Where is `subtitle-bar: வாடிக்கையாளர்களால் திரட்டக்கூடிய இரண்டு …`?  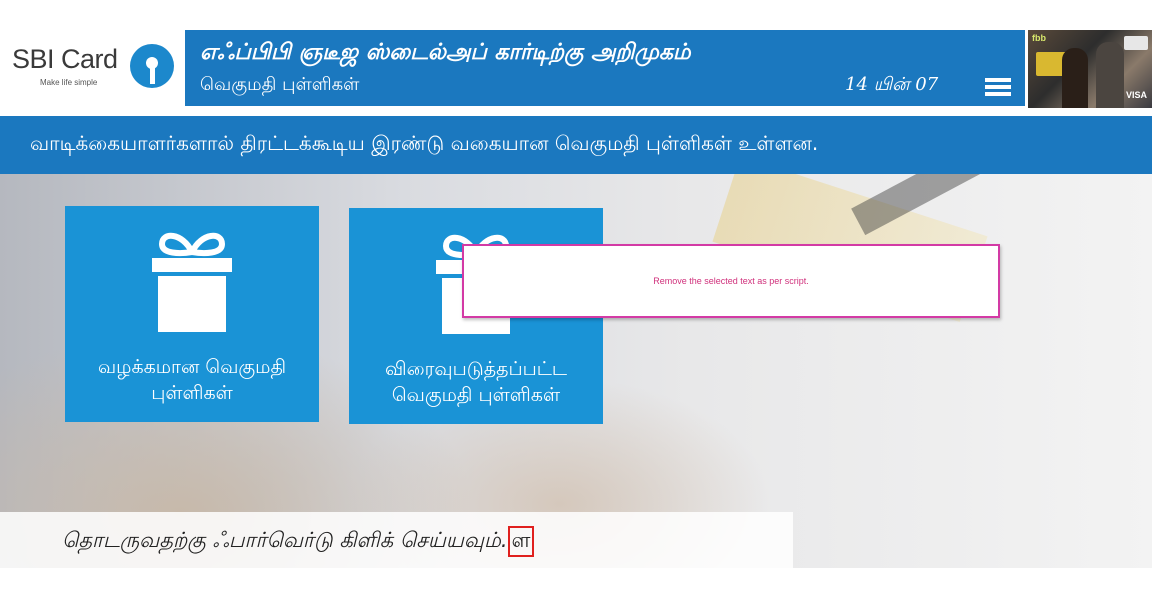 subtitle-bar: வாடிக்கையாளர்களால் திரட்டக்கூடிய இரண்டு … is located at coordinates (576, 145).